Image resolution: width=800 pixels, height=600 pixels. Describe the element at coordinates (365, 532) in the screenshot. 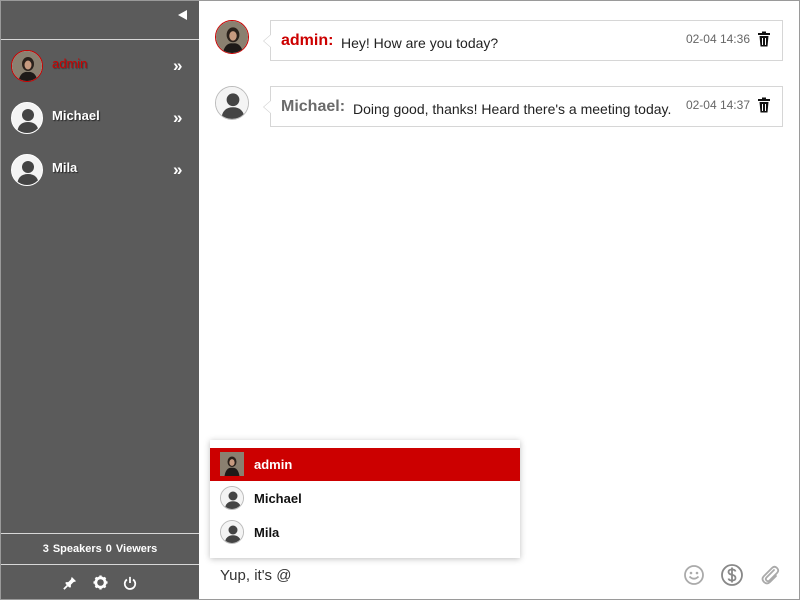

I see `mention-item-mila: Mila` at that location.